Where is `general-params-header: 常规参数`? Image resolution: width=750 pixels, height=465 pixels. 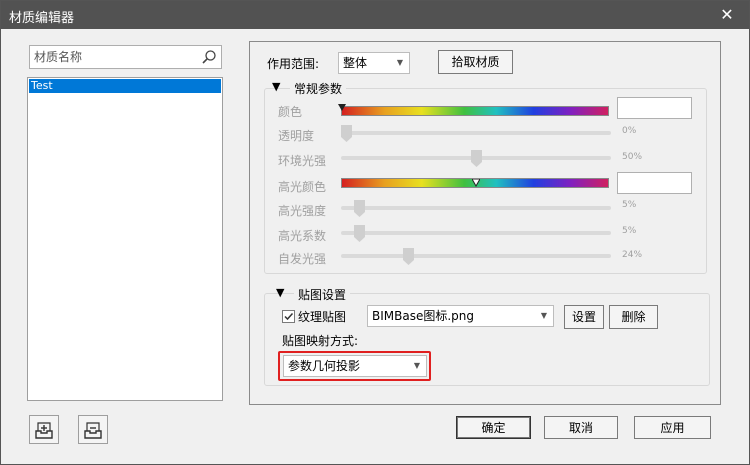 general-params-header: 常规参数 is located at coordinates (318, 88).